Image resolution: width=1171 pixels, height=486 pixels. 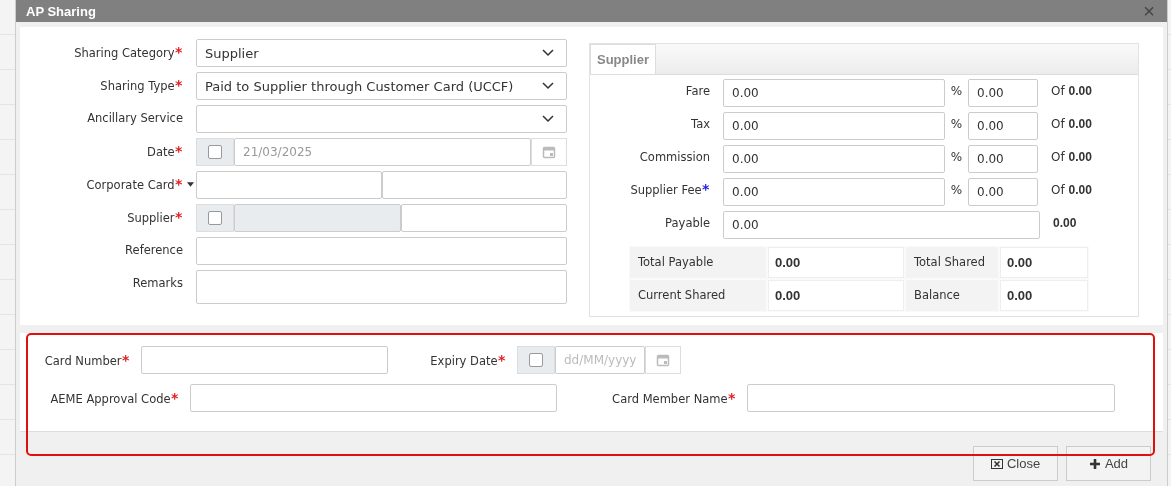 I want to click on select-field, so click(x=381, y=119).